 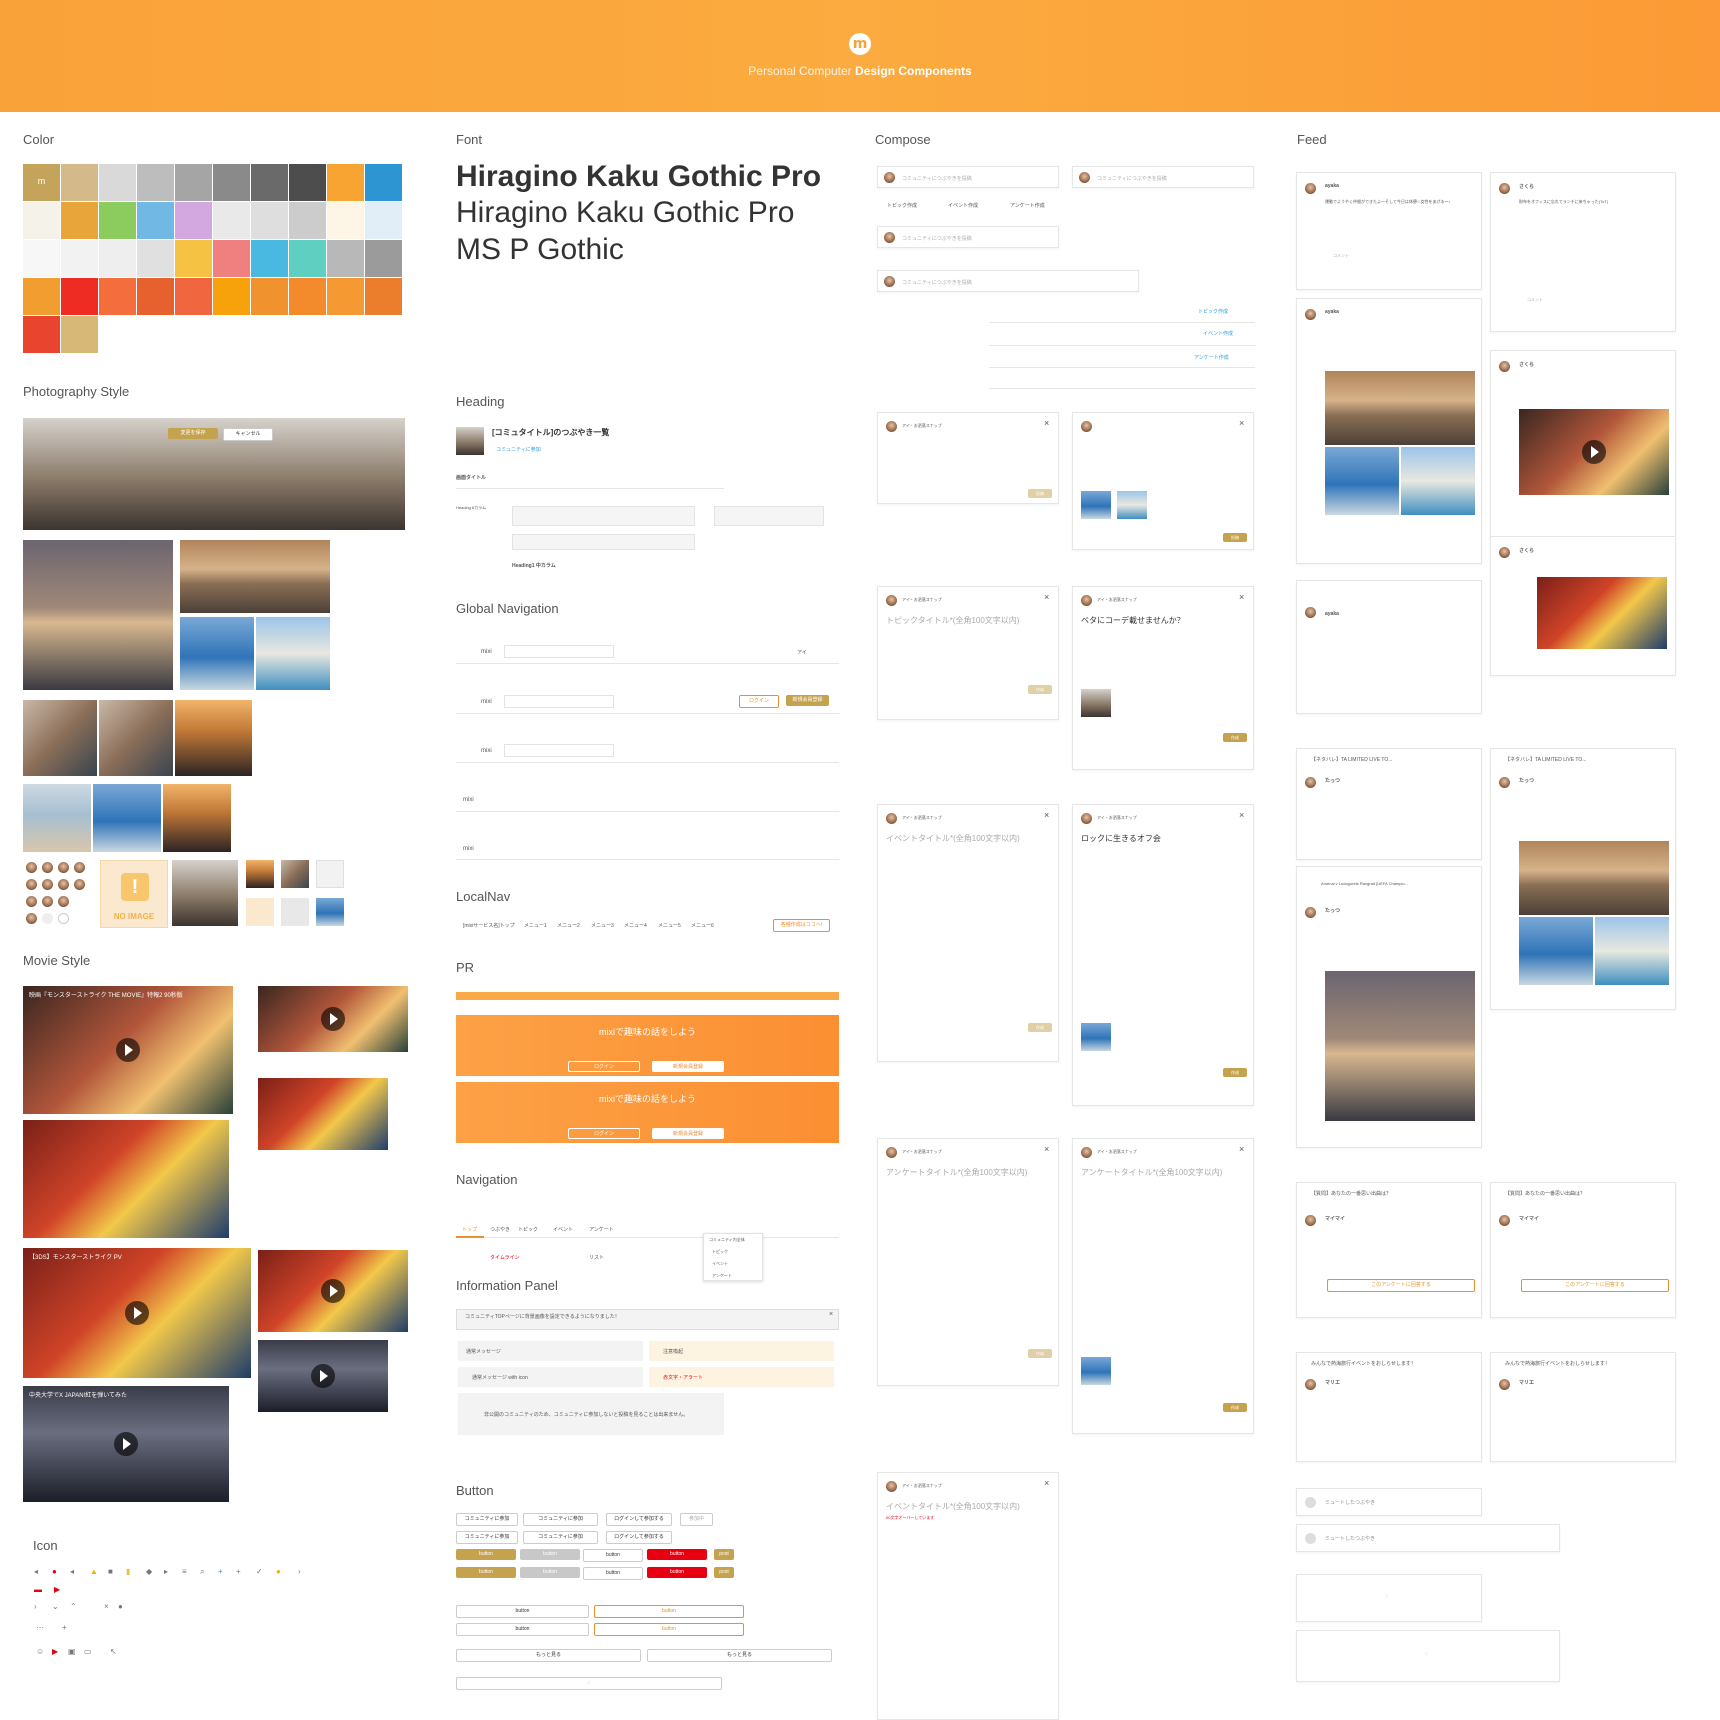 What do you see at coordinates (733, 1264) in the screenshot?
I see `dropdown-option: イベント` at bounding box center [733, 1264].